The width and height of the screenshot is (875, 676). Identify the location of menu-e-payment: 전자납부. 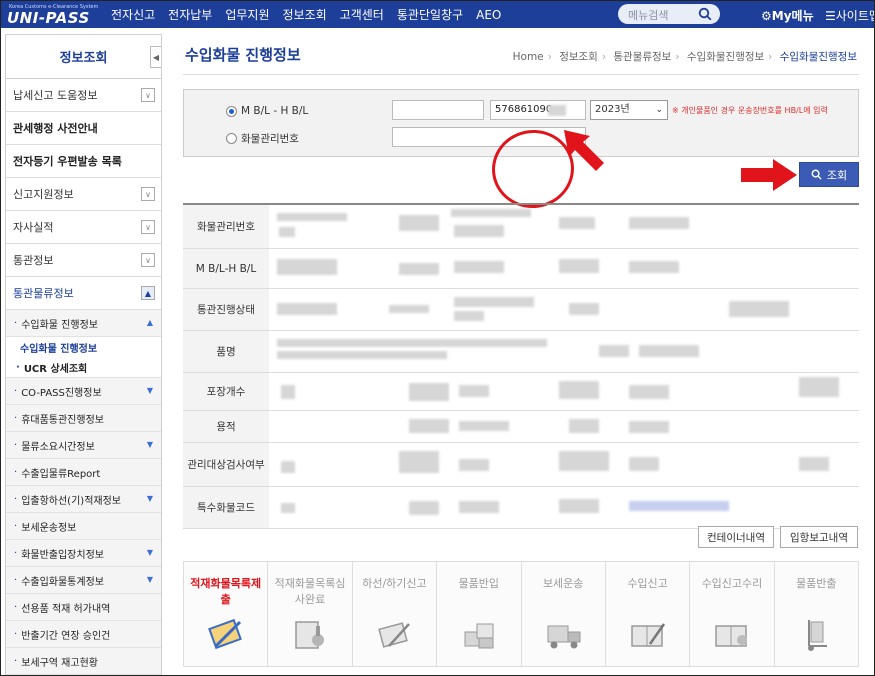
(190, 14).